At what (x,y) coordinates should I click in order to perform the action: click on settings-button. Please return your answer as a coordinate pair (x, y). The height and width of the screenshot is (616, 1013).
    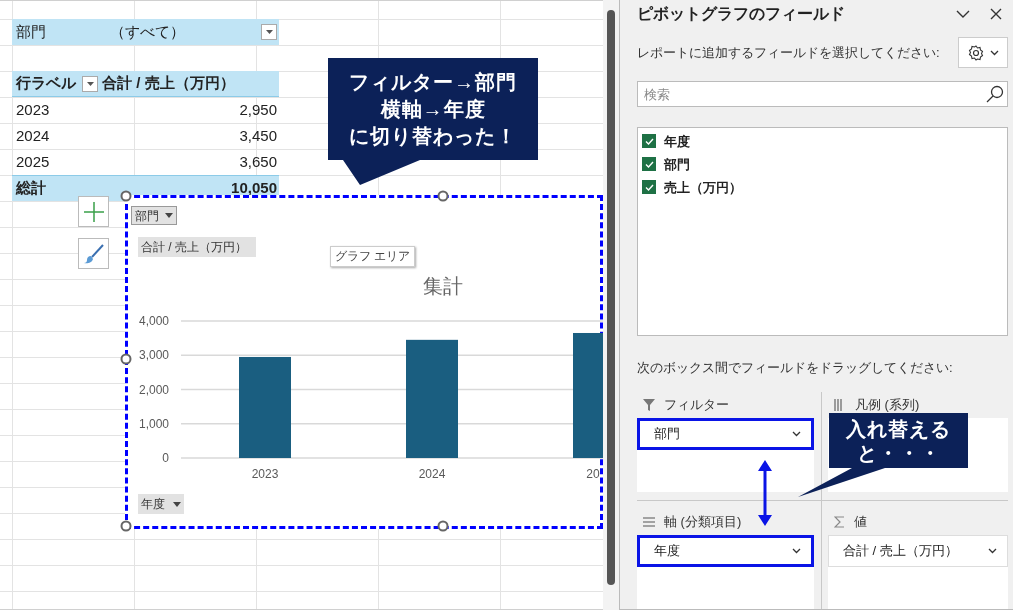
    Looking at the image, I should click on (983, 52).